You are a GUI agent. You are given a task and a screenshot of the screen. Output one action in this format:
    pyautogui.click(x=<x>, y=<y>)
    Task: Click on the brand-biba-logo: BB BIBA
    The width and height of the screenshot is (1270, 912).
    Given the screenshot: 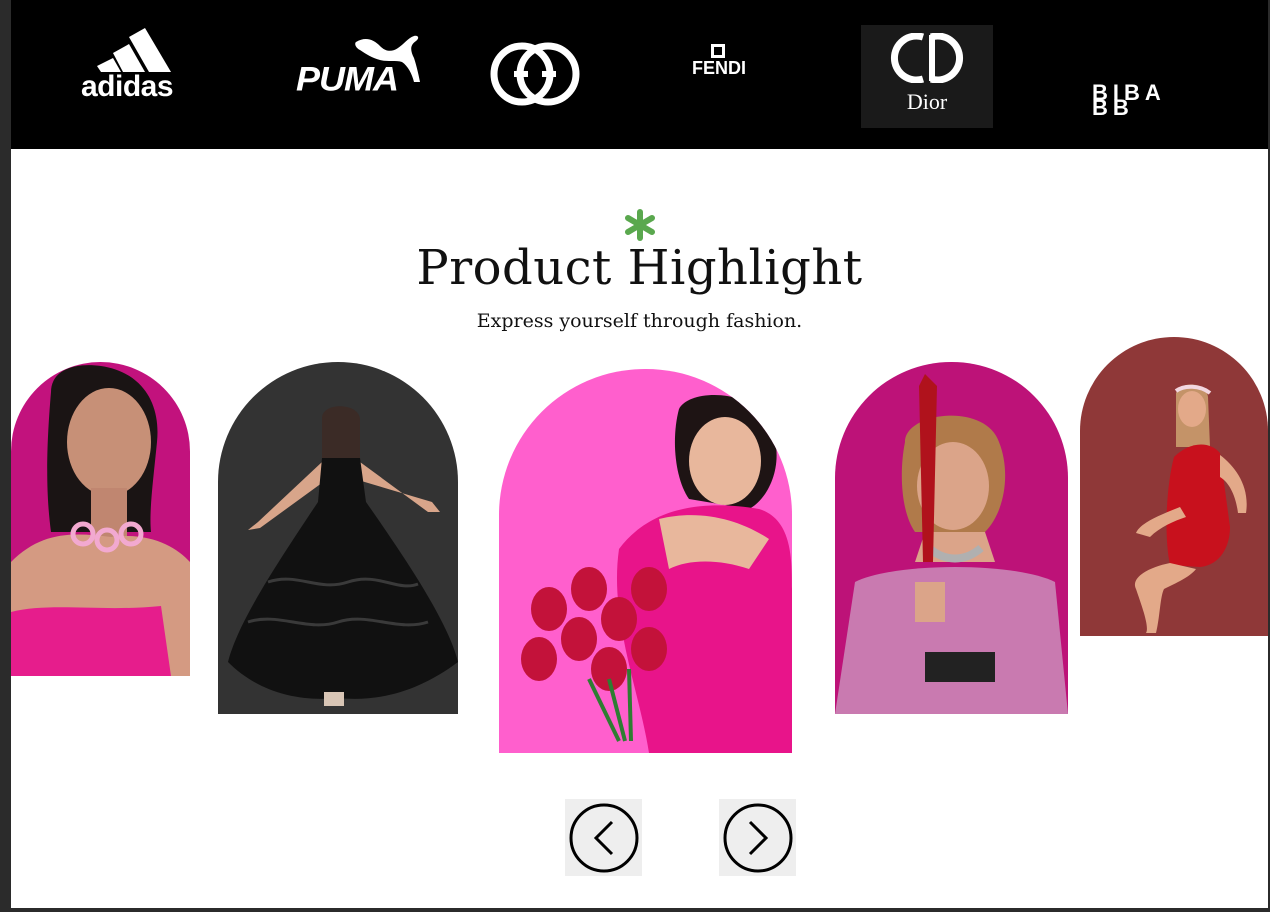 What is the action you would take?
    pyautogui.click(x=1126, y=73)
    